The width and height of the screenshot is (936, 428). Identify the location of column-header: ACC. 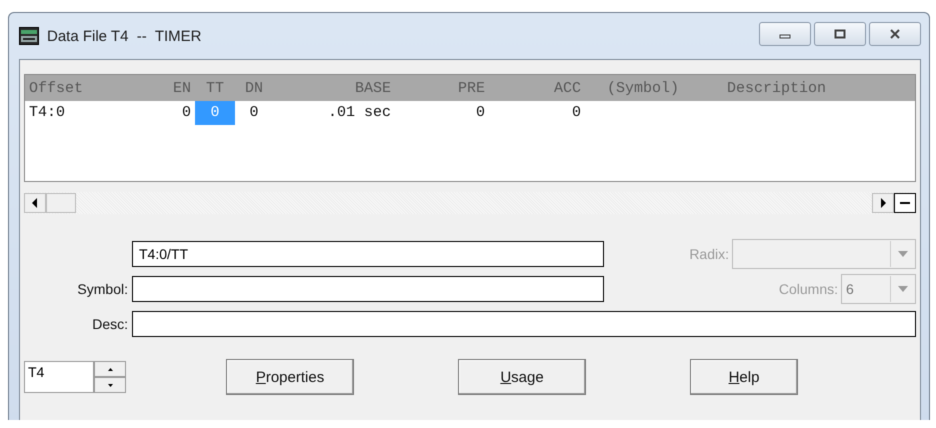
(566, 88).